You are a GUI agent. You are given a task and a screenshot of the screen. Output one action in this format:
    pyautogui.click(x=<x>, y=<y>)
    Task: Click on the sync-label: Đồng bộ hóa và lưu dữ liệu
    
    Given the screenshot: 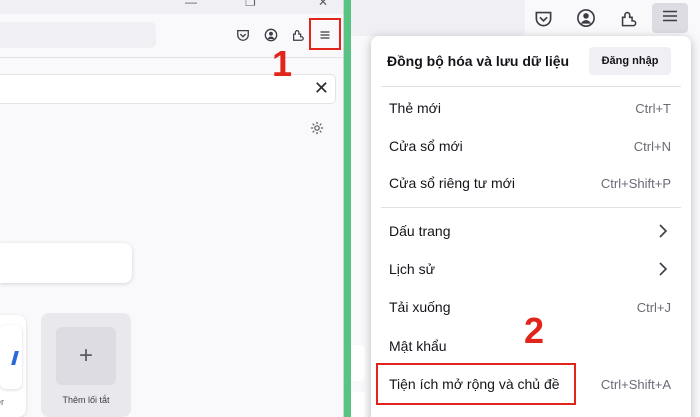 What is the action you would take?
    pyautogui.click(x=478, y=61)
    